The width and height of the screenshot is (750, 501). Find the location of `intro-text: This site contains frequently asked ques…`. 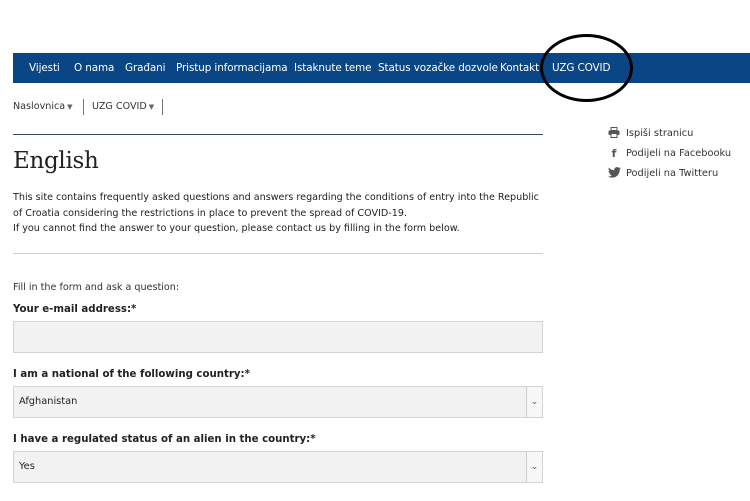

intro-text: This site contains frequently asked ques… is located at coordinates (280, 213).